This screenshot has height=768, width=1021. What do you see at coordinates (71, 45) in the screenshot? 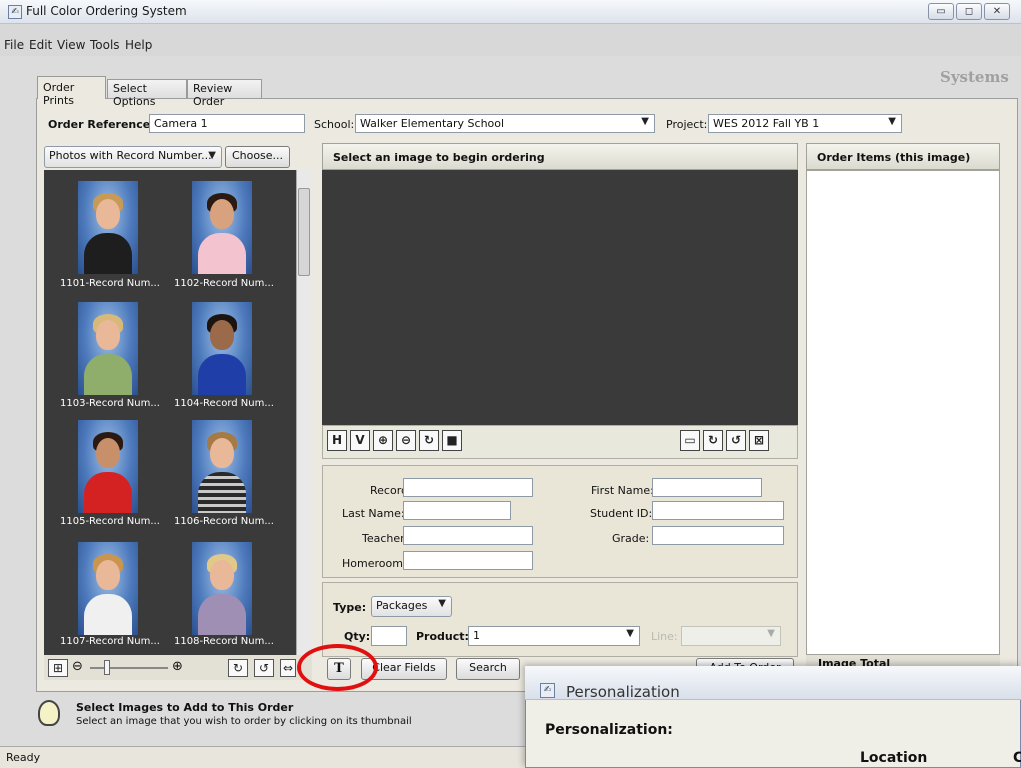
I see `menu-view: View` at bounding box center [71, 45].